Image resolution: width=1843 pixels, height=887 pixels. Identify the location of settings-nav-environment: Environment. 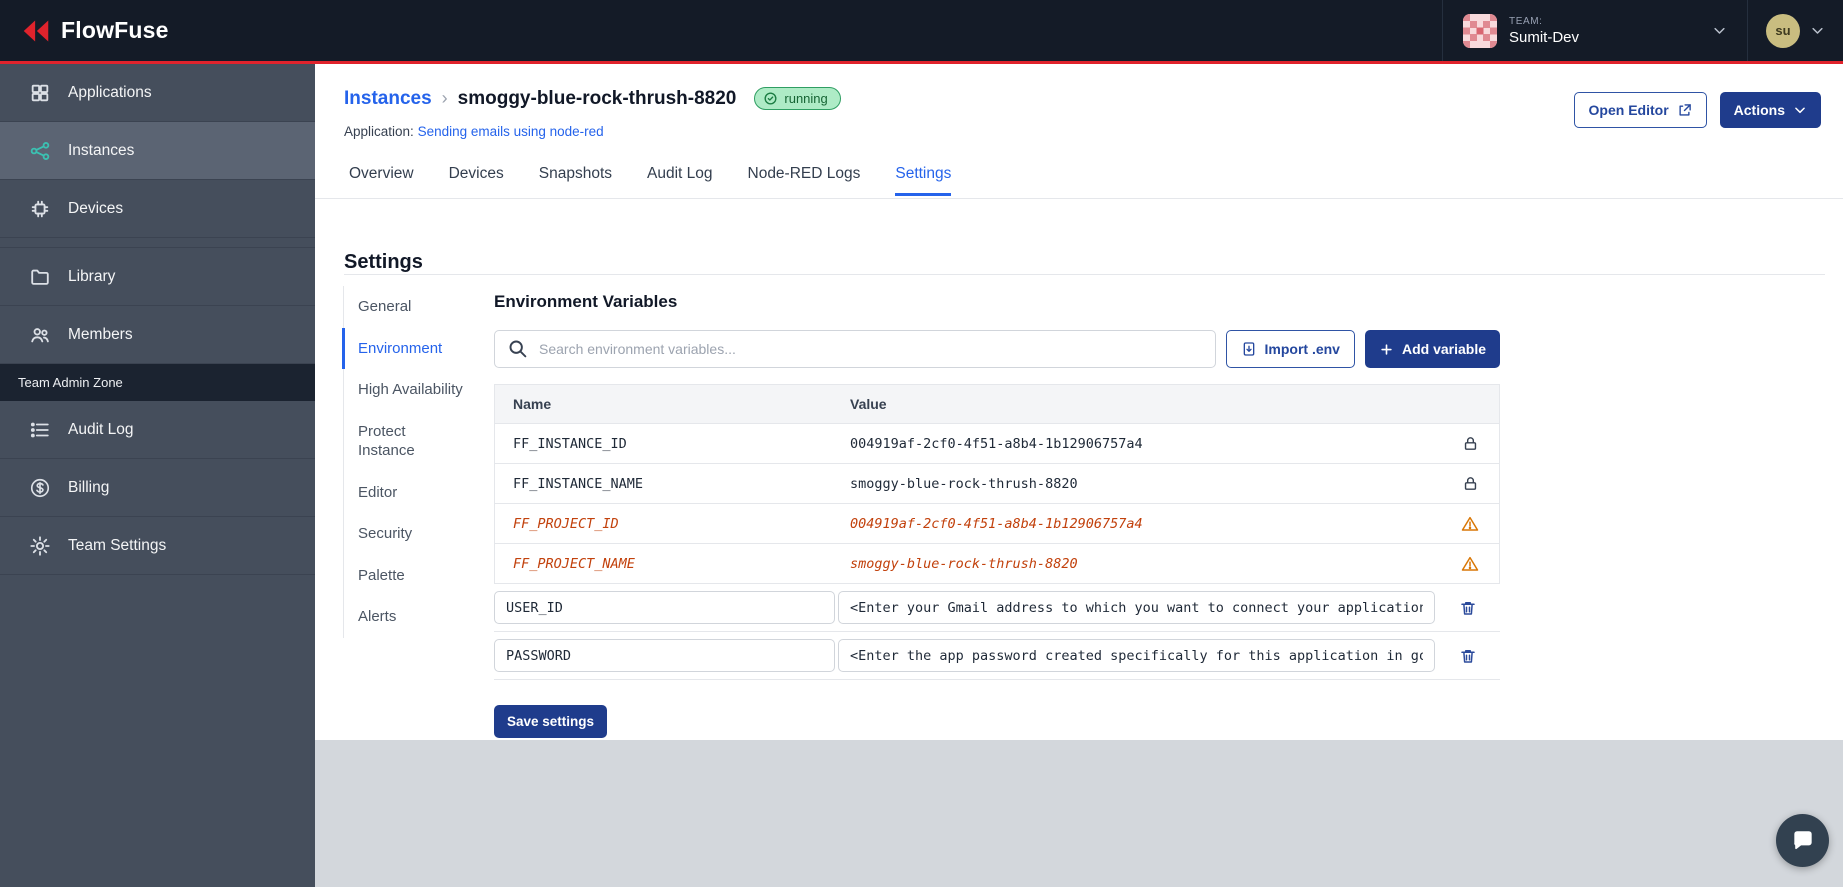
(403, 348).